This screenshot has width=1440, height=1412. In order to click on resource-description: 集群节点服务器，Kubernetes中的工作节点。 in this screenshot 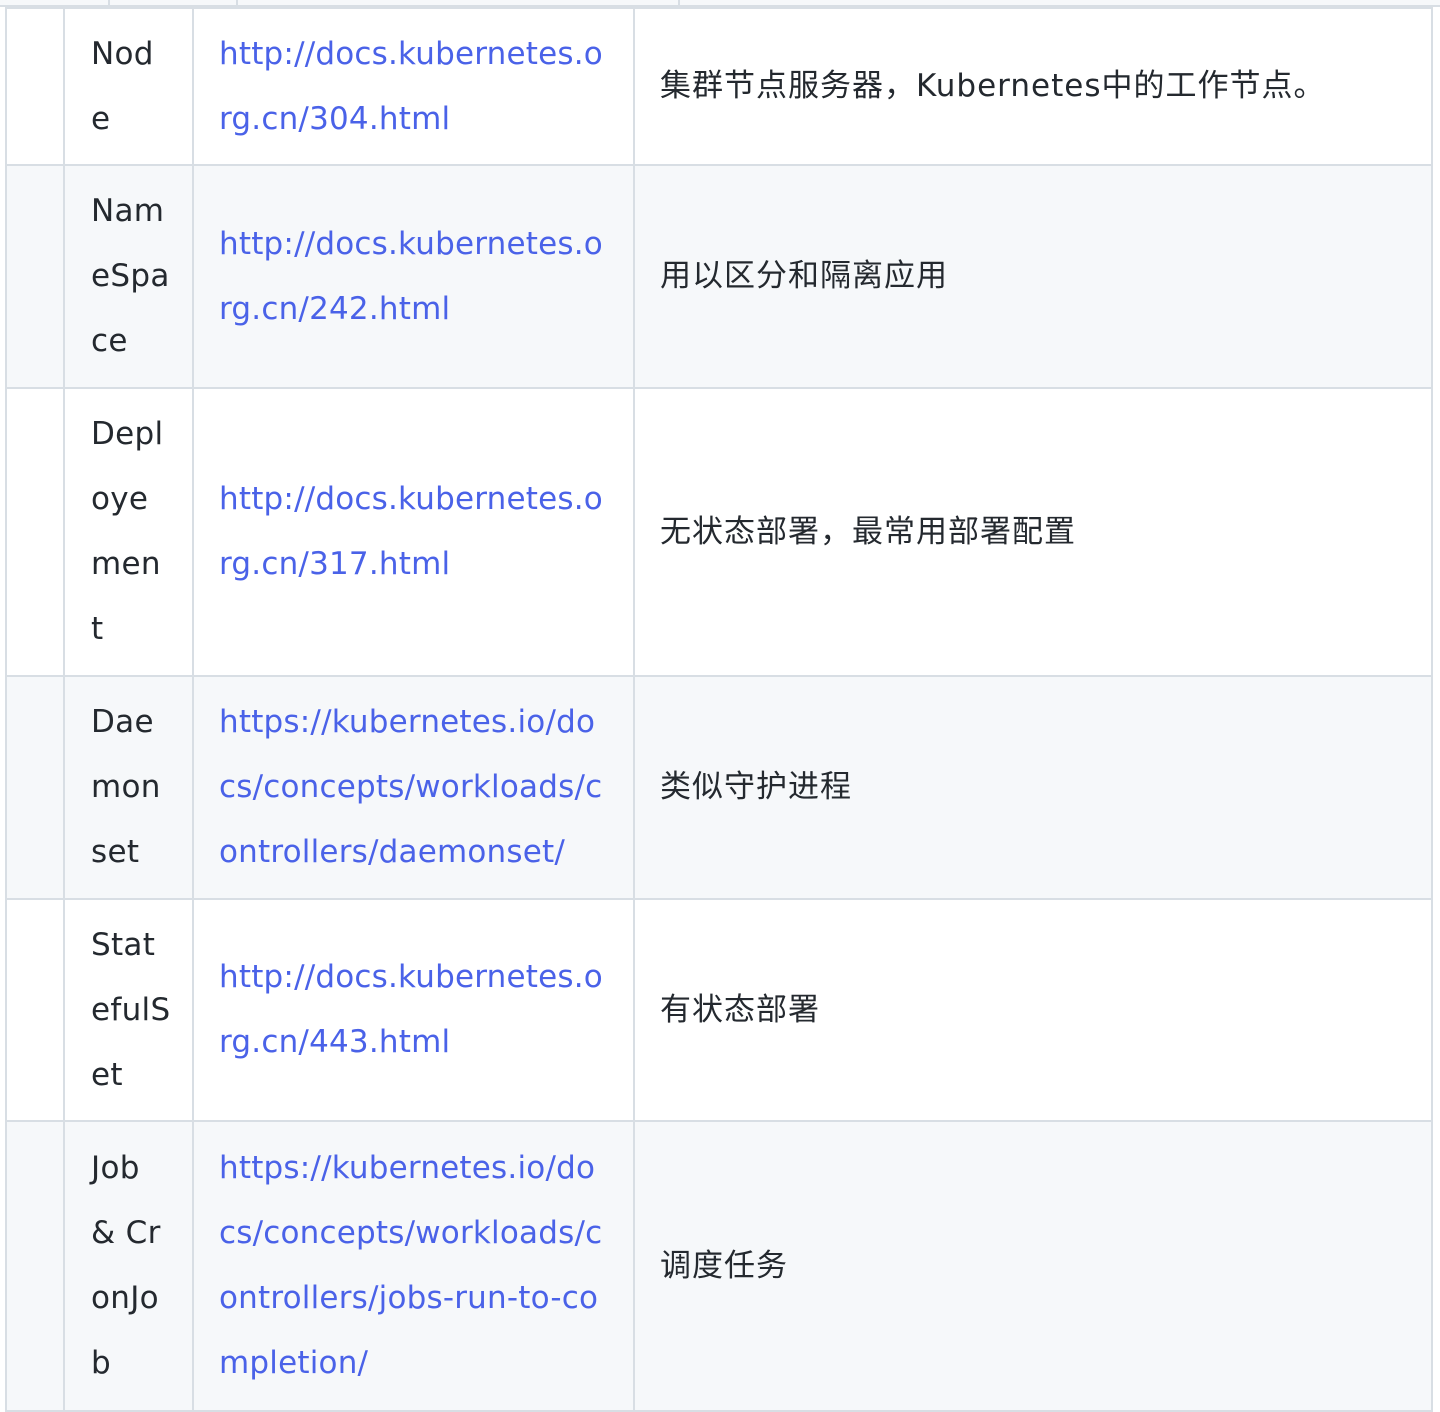, I will do `click(1033, 86)`.